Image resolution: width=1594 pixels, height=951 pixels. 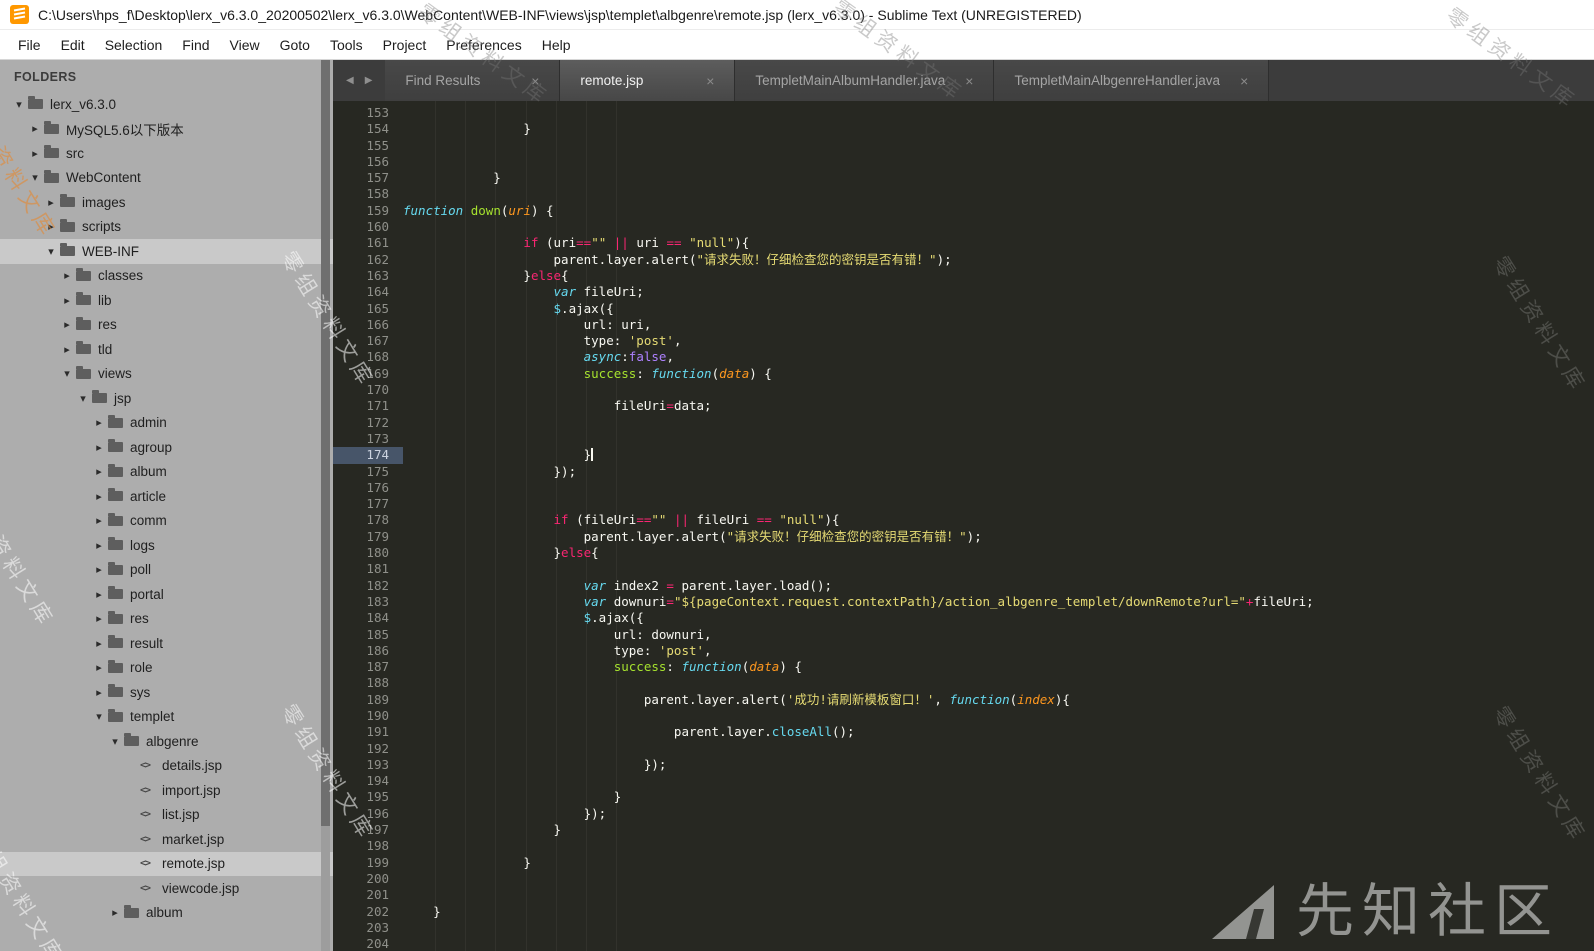 I want to click on tree-item-lib: ▸ lib, so click(x=166, y=300).